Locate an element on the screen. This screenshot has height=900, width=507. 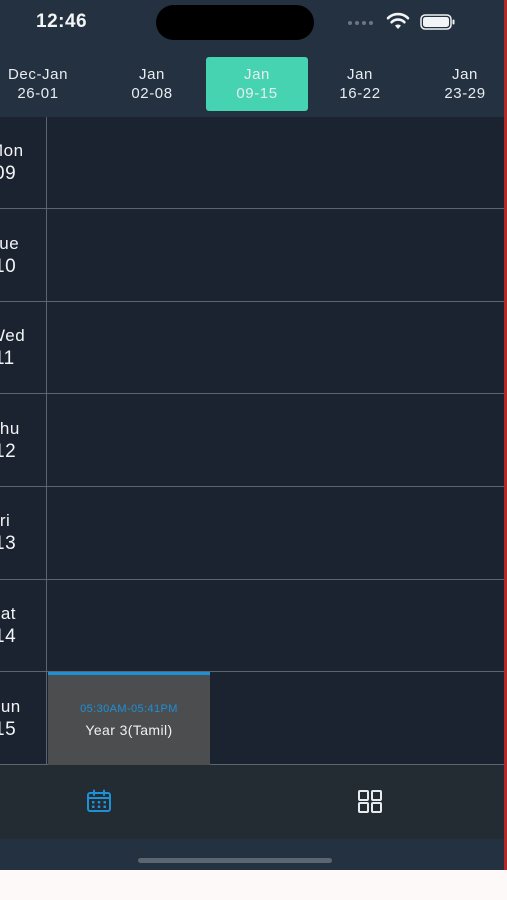
week-range: 16-22 is located at coordinates (360, 93).